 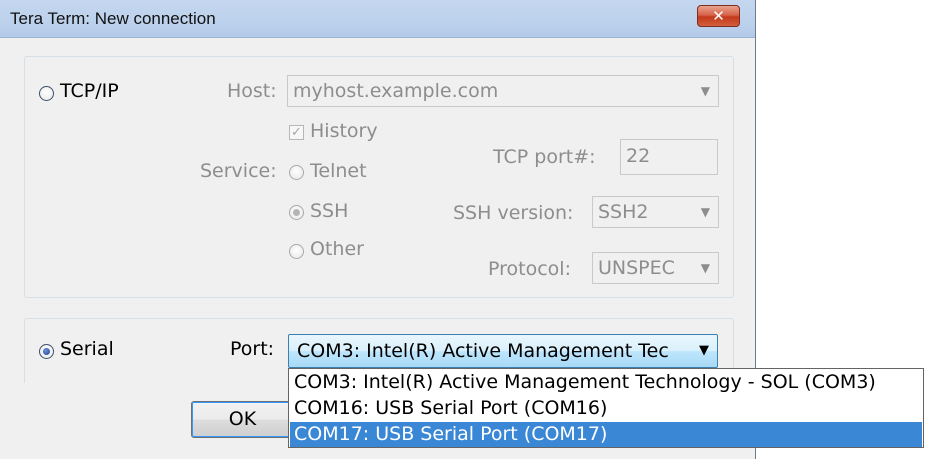 I want to click on window-title: Tera Term: New connection, so click(x=113, y=18).